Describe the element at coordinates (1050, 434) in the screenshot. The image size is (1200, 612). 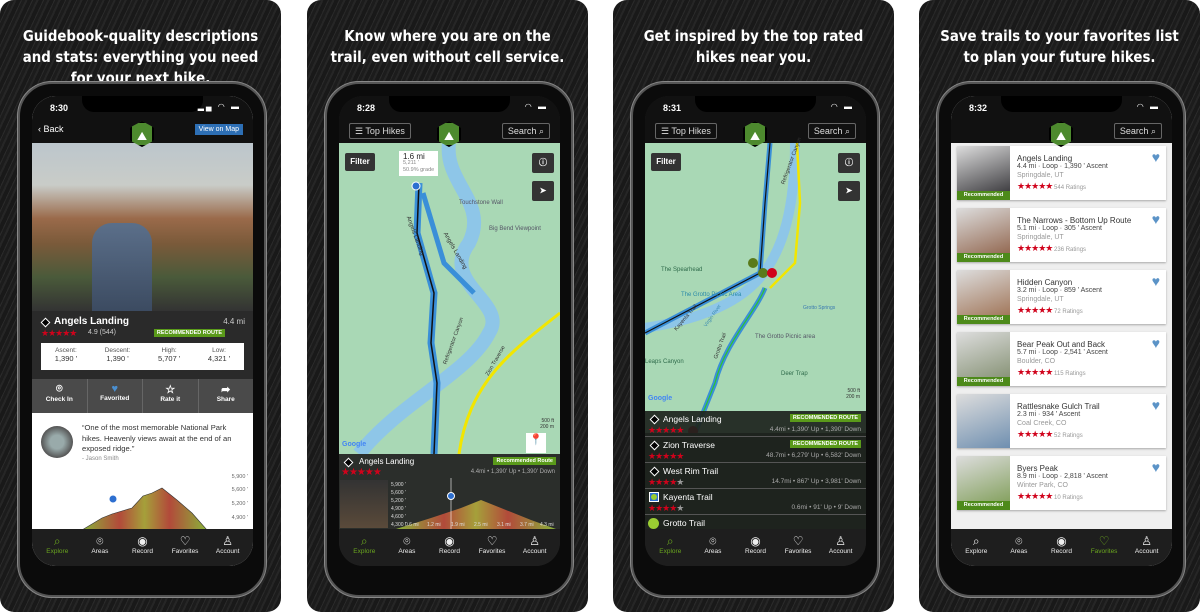
I see `trail-rating: ★★★★★ 52 Ratings` at that location.